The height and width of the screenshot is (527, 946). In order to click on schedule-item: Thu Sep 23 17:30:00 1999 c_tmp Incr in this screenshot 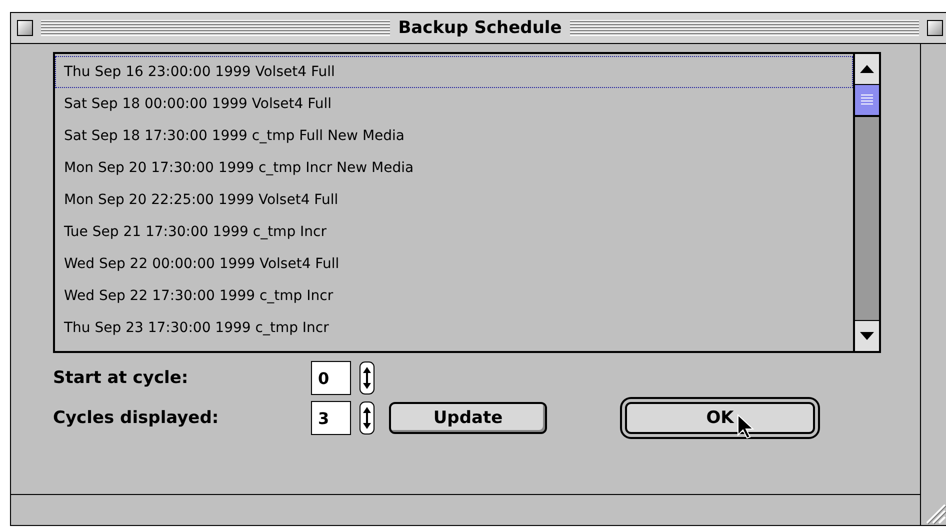, I will do `click(454, 328)`.